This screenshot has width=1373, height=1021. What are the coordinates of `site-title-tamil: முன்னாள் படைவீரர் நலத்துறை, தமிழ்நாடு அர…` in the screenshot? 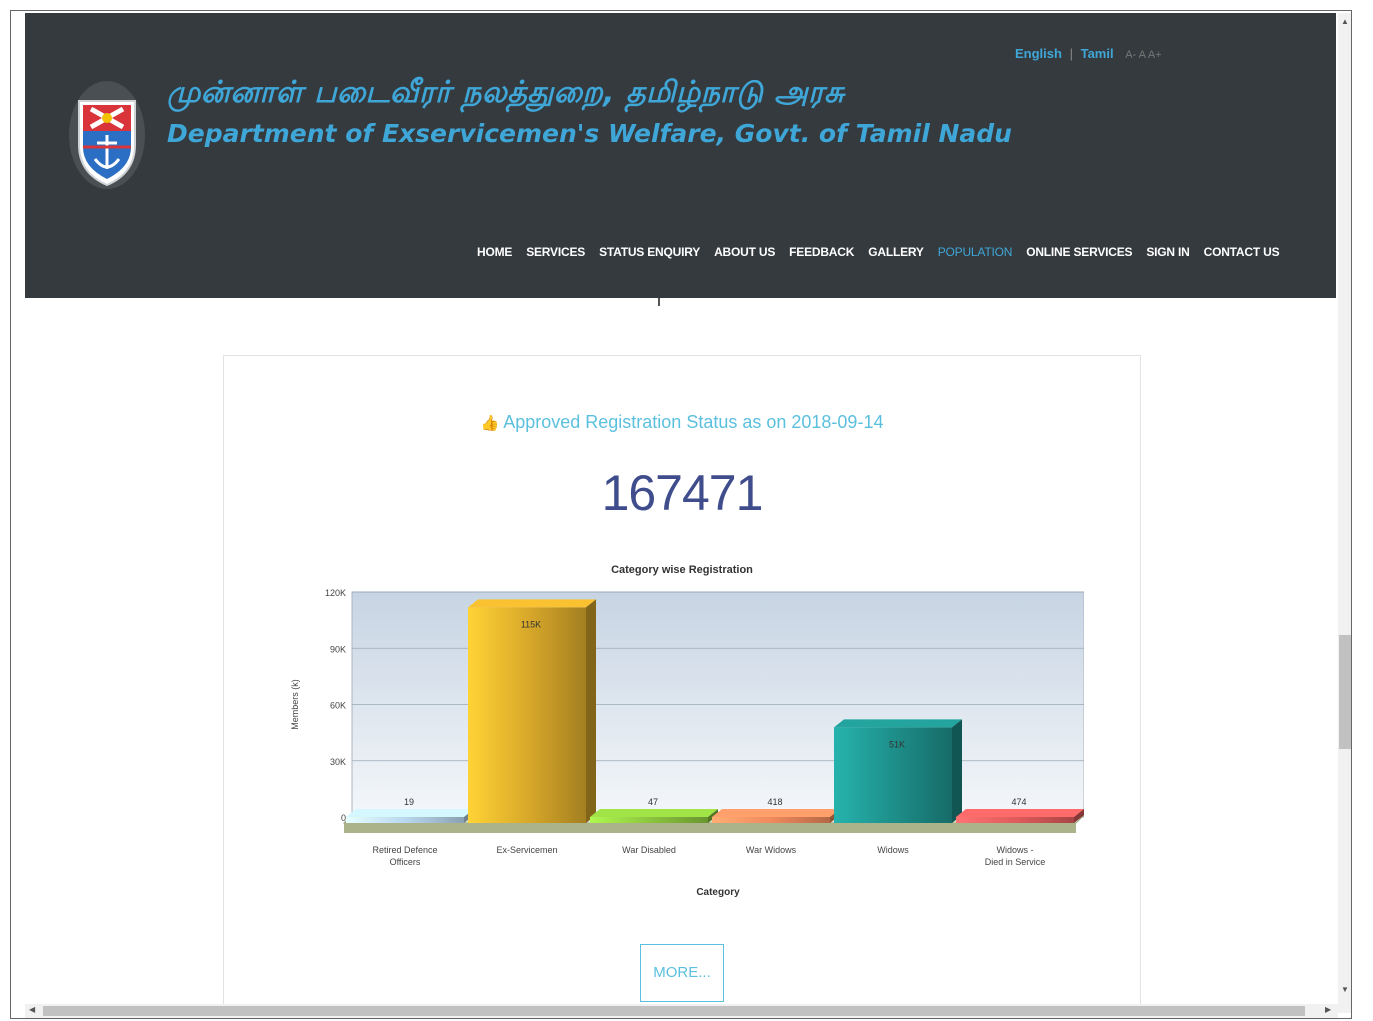 It's located at (506, 92).